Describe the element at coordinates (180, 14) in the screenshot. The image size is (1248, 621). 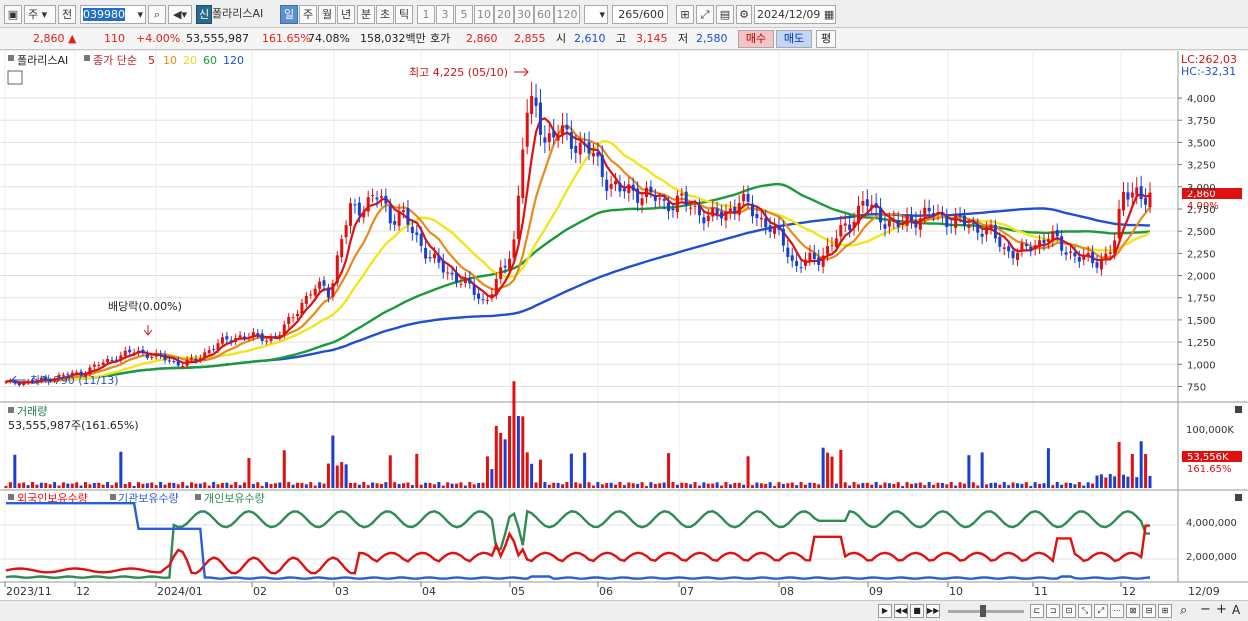
I see `speaker-icon: ◀▾` at that location.